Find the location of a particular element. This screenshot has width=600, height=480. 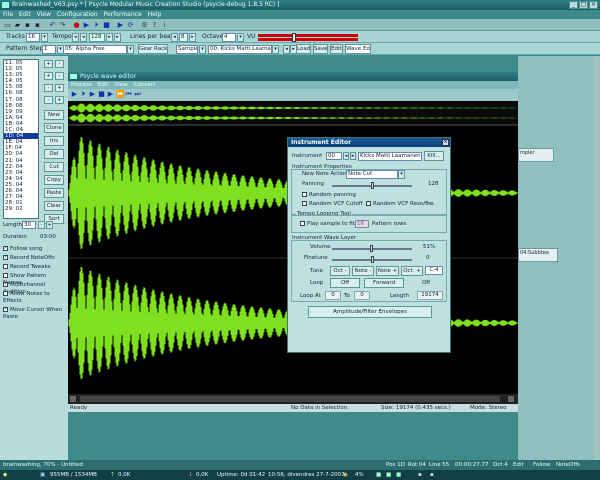

seq-clone-button: Clone is located at coordinates (54, 128).